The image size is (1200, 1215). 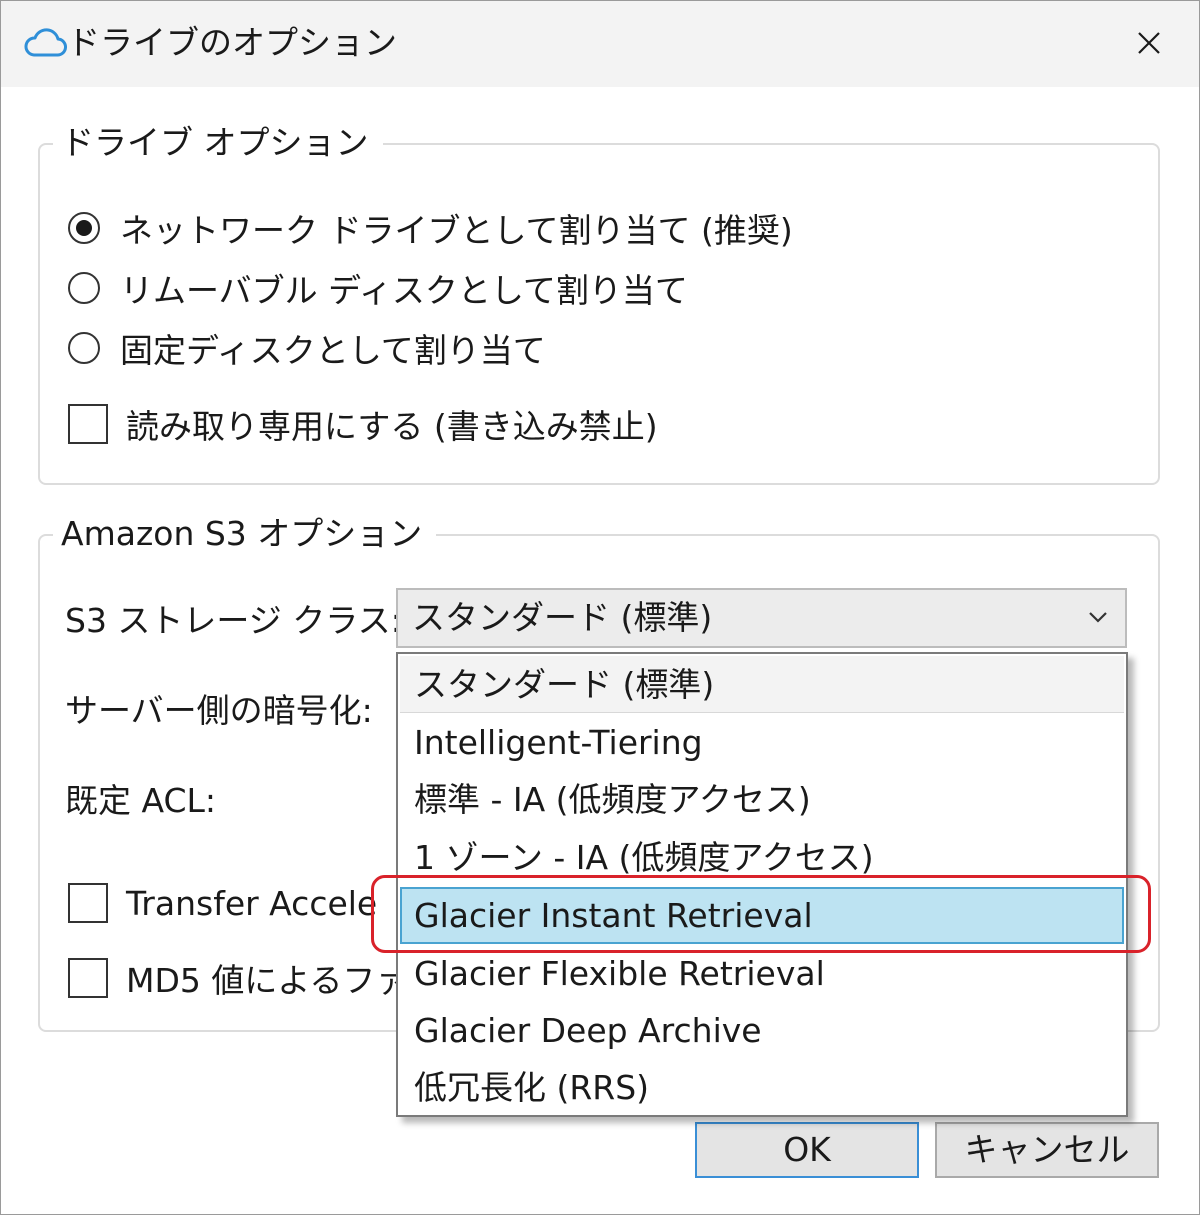 I want to click on radio-network-drive: ネットワーク ドライブとして割り当て (推奨), so click(x=430, y=228).